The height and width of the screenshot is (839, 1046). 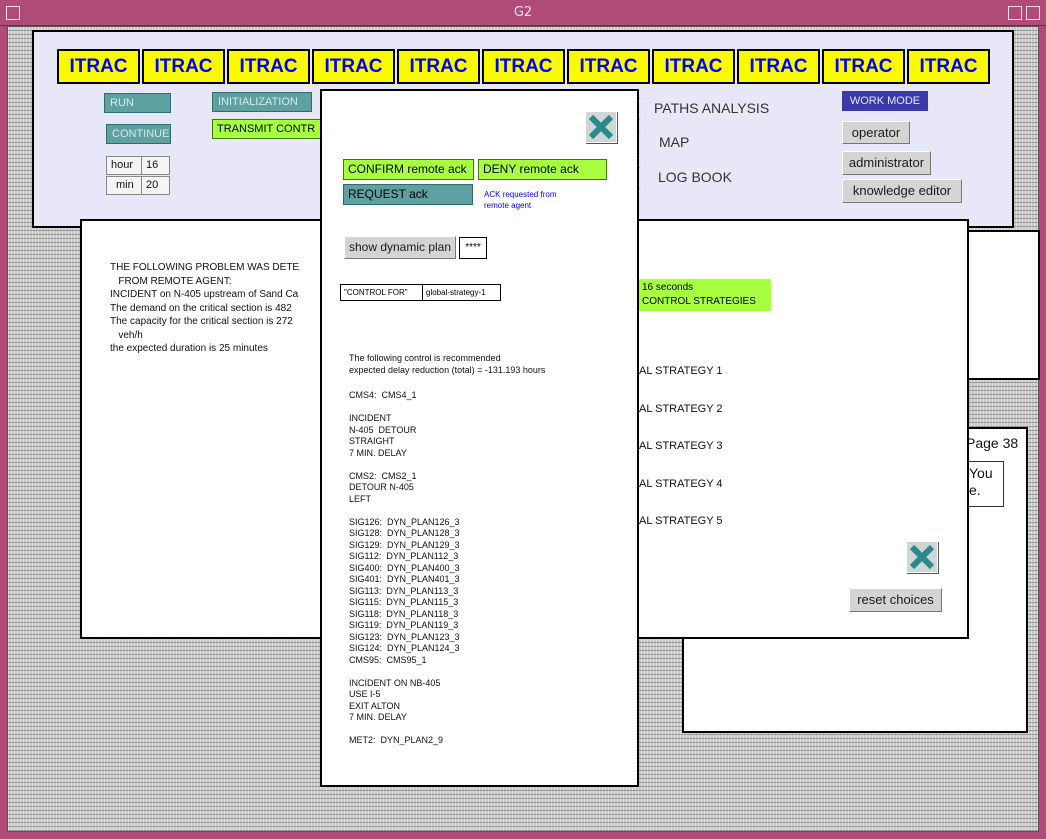 I want to click on request-ack-button: REQUEST ack, so click(x=408, y=194).